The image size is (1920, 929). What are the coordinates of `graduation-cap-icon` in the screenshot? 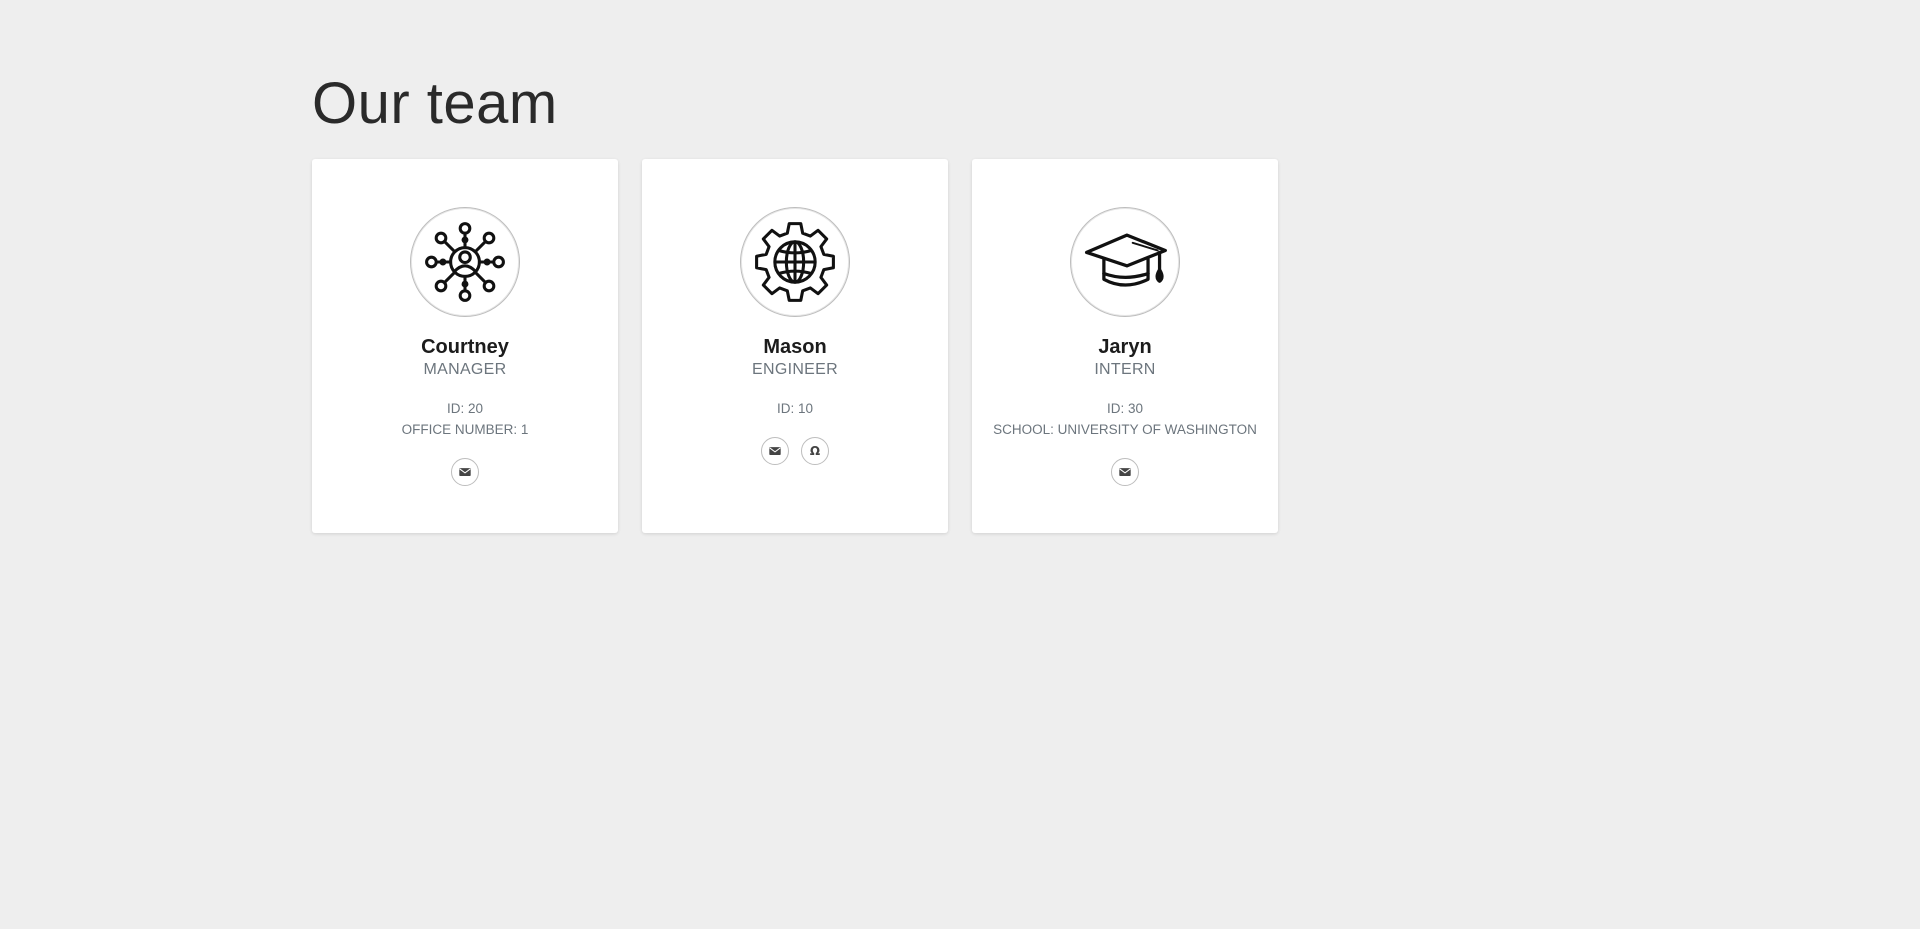 It's located at (1125, 260).